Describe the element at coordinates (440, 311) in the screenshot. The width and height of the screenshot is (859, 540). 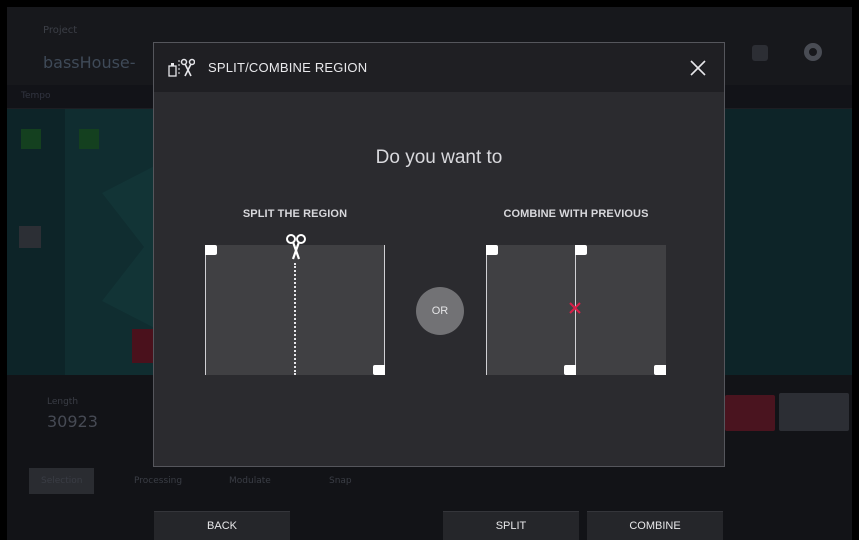
I see `or-badge: OR` at that location.